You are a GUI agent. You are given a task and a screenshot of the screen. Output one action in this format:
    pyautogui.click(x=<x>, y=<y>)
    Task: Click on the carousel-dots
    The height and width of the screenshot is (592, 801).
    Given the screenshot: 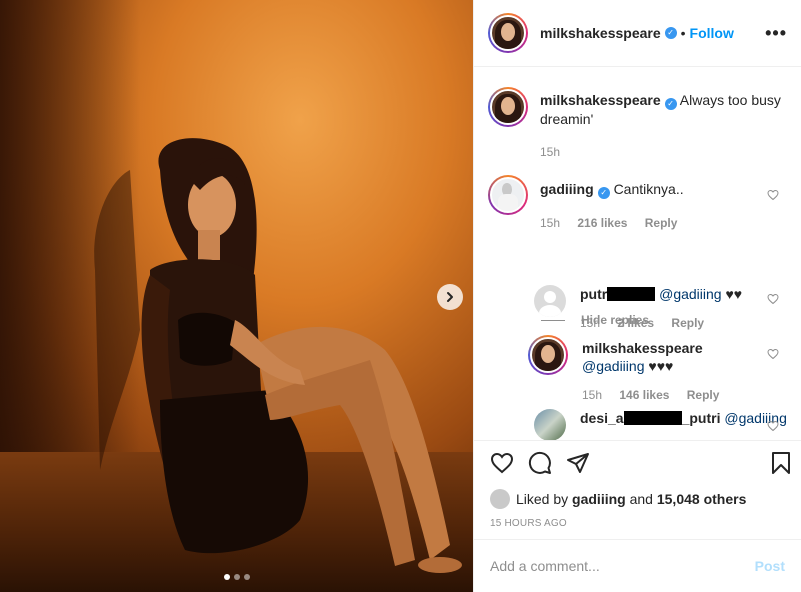 What is the action you would take?
    pyautogui.click(x=236, y=577)
    